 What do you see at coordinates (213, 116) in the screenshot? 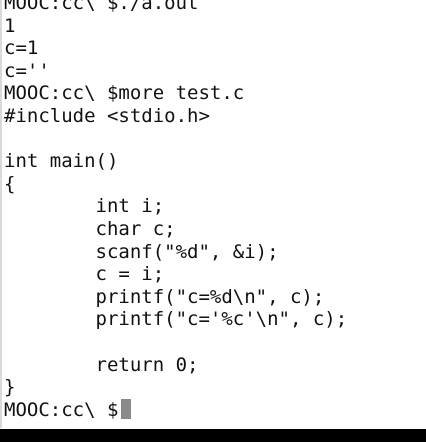
I see `terminal-line: #include <stdio.h>` at bounding box center [213, 116].